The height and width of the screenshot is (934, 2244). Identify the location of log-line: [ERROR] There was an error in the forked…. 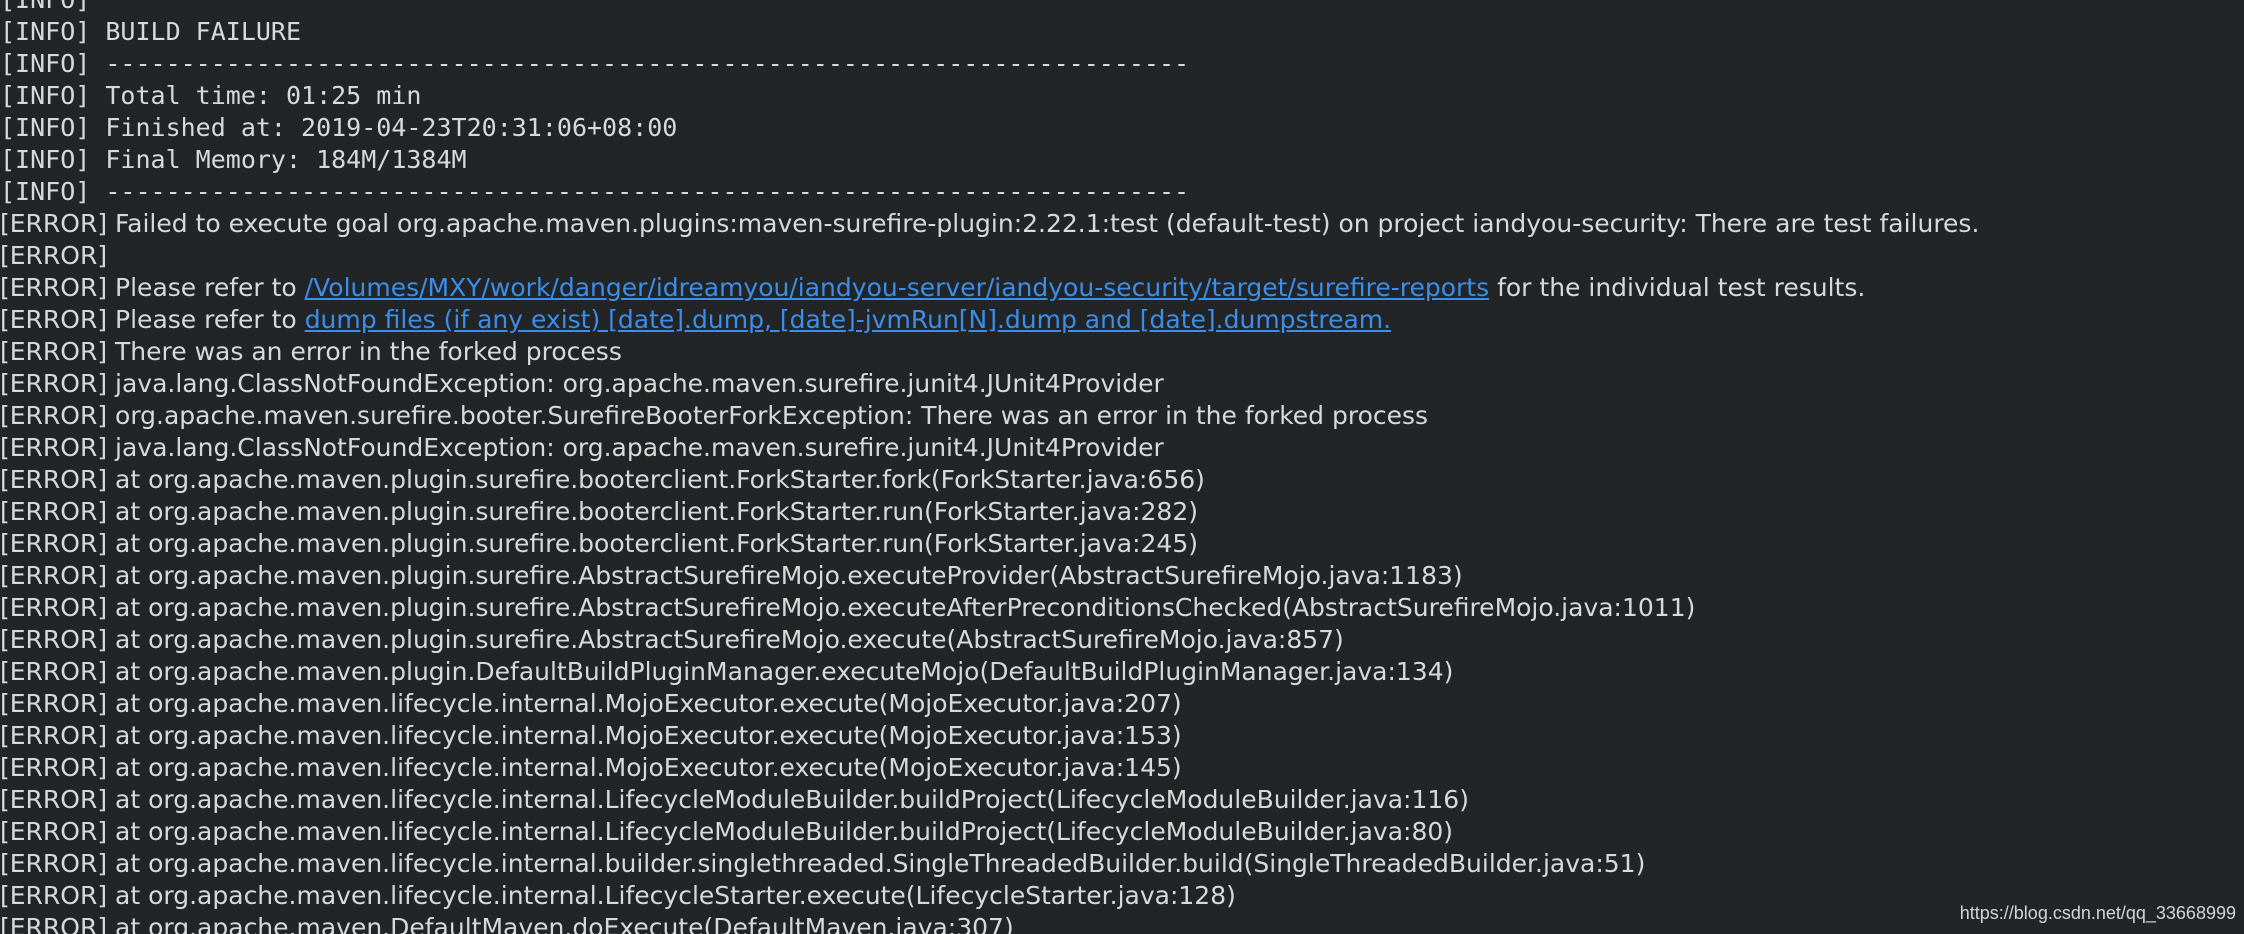
(311, 351).